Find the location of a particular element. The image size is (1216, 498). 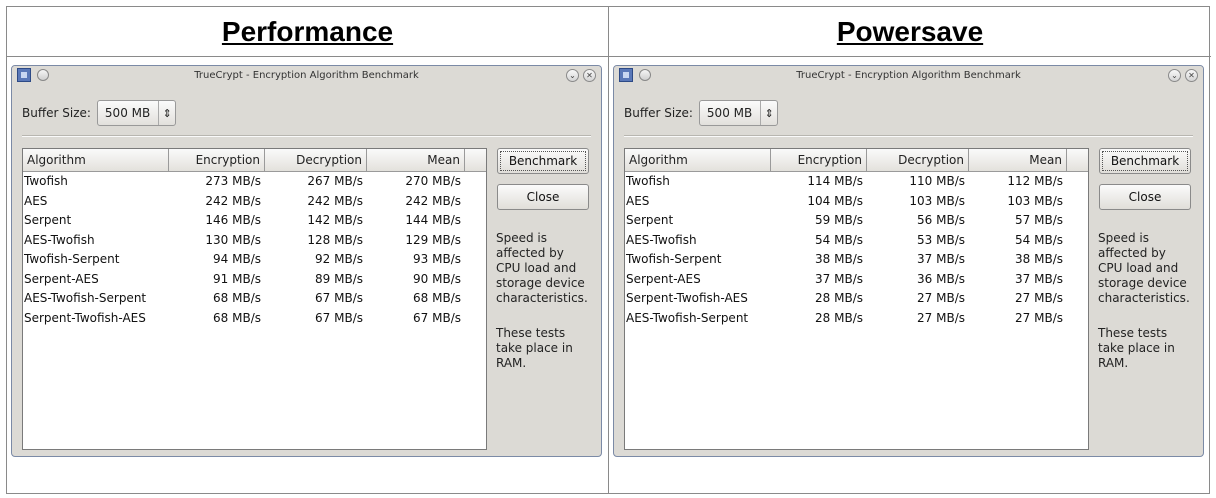

table-row: AES 104 MB/s 103 MB/s 103 MB/s is located at coordinates (856, 202).